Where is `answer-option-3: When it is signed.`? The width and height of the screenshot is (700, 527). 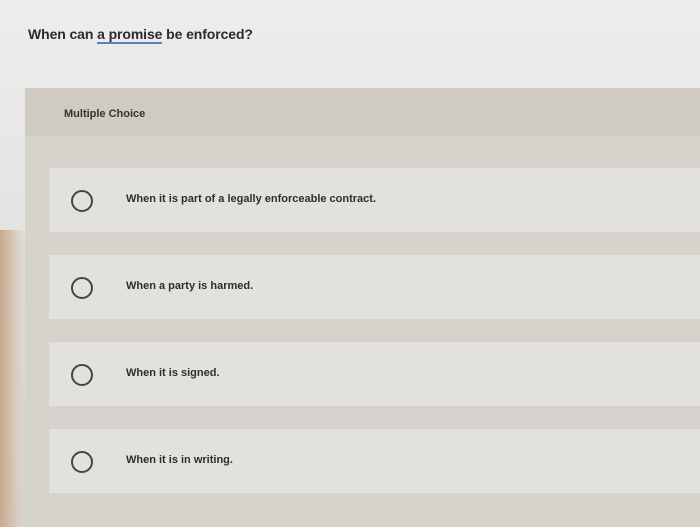 answer-option-3: When it is signed. is located at coordinates (374, 374).